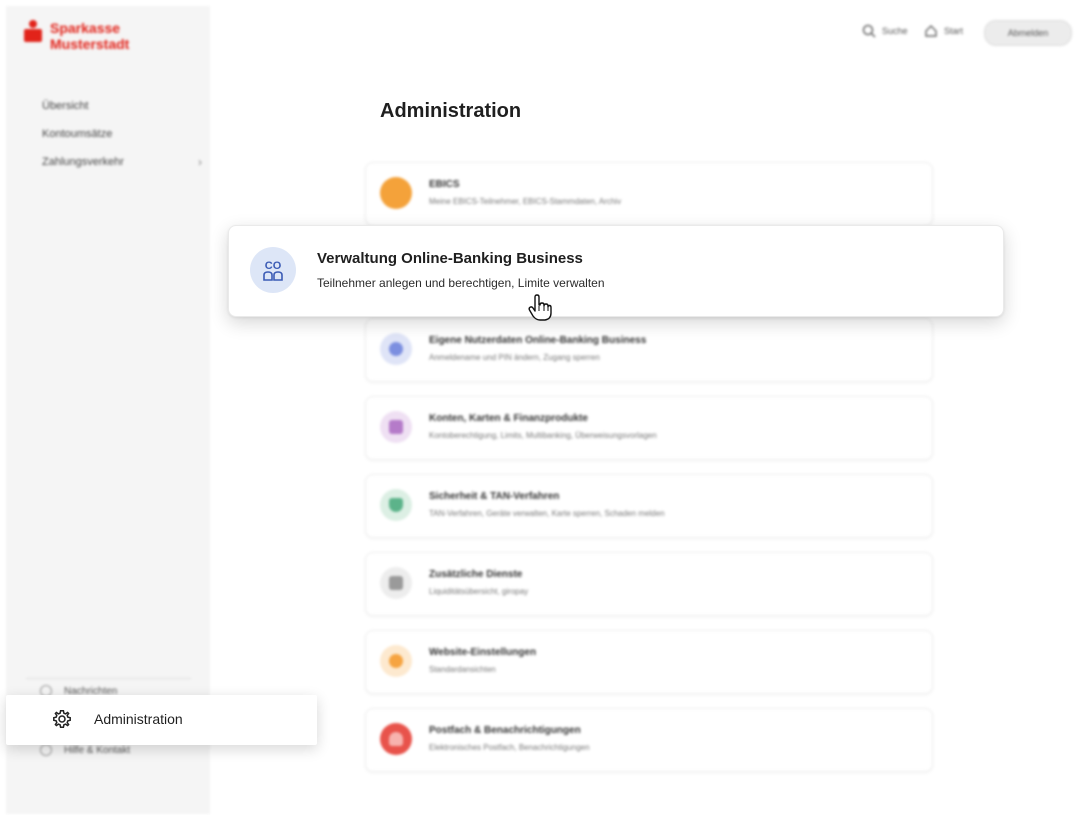 This screenshot has height=815, width=1078. I want to click on card-title: EBICS, so click(444, 184).